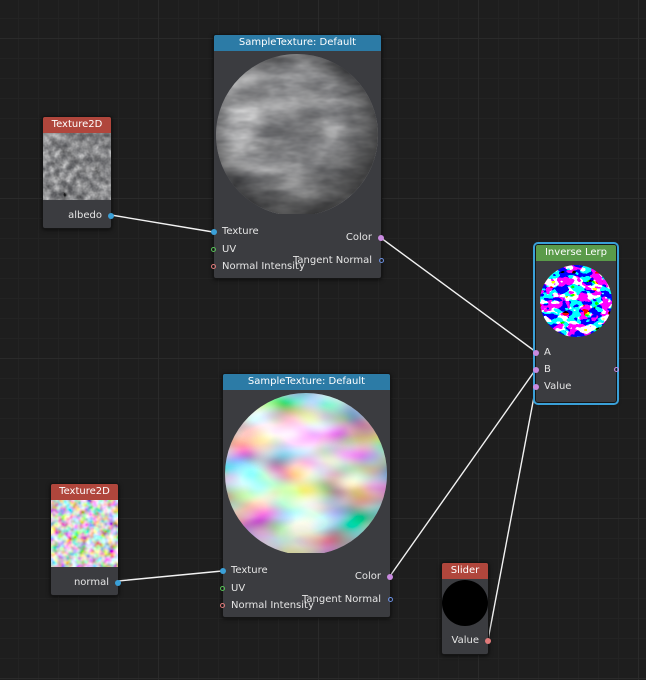 Image resolution: width=646 pixels, height=680 pixels. I want to click on preview-sphere-albedo, so click(297, 134).